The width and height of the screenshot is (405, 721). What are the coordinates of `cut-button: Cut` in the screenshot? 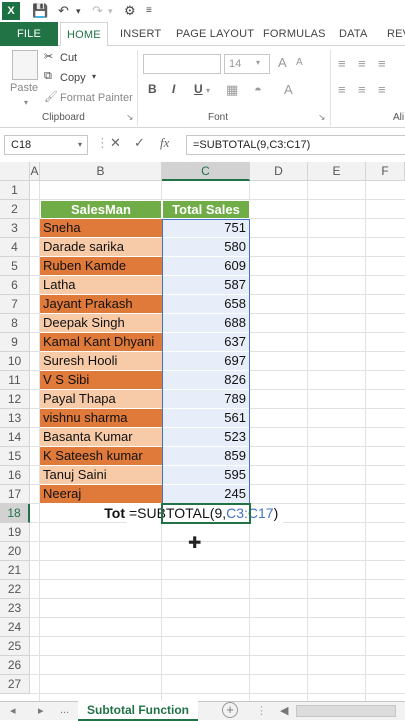 It's located at (68, 58).